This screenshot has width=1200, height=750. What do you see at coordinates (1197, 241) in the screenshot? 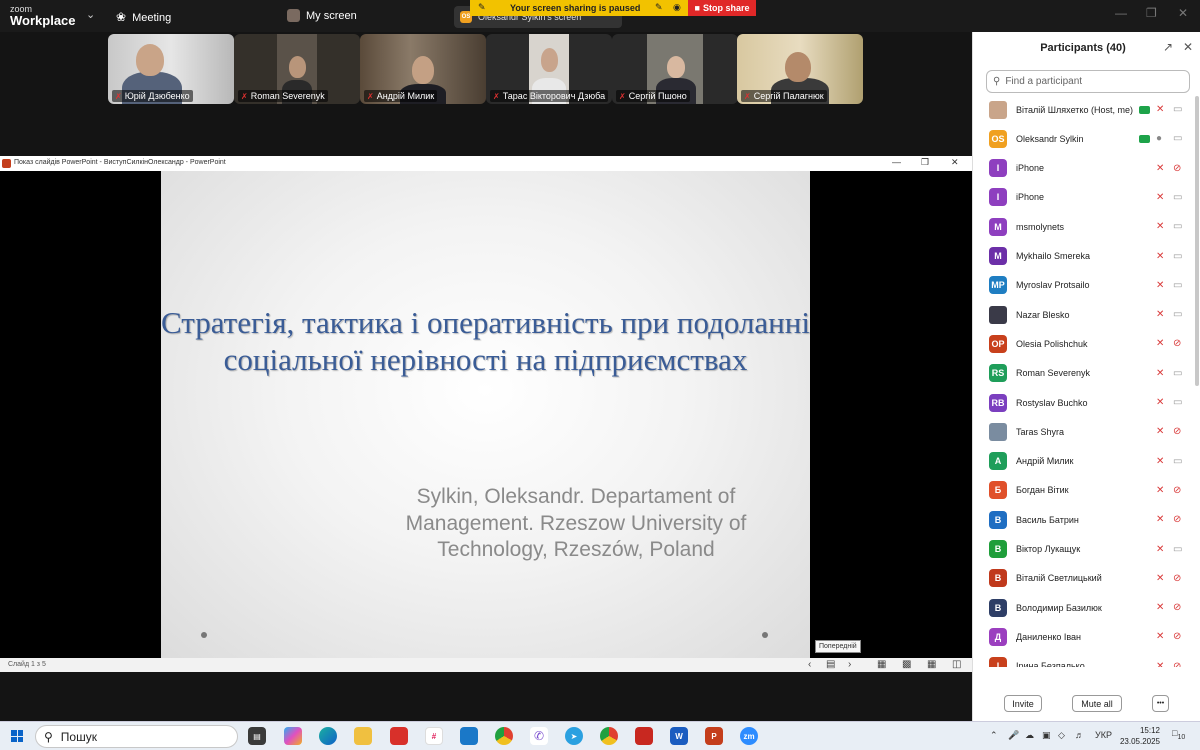
I see `scrollbar` at bounding box center [1197, 241].